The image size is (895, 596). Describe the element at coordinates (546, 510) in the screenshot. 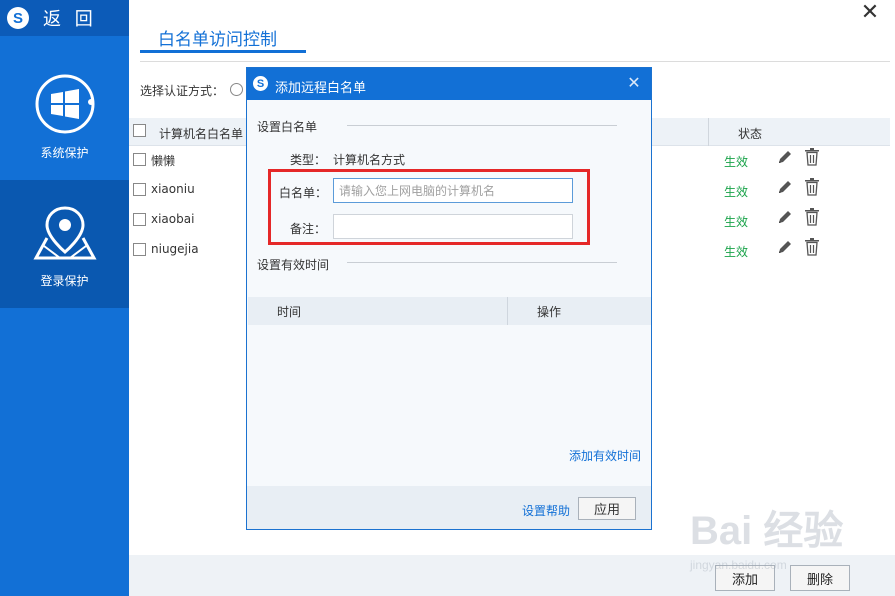

I see `settings-help-link: 设置帮助` at that location.